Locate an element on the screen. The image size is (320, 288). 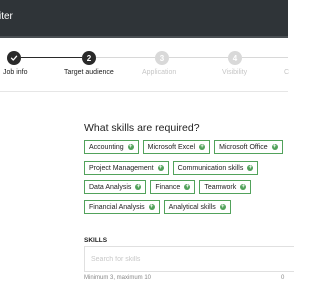
step-3-label: Application is located at coordinates (159, 72).